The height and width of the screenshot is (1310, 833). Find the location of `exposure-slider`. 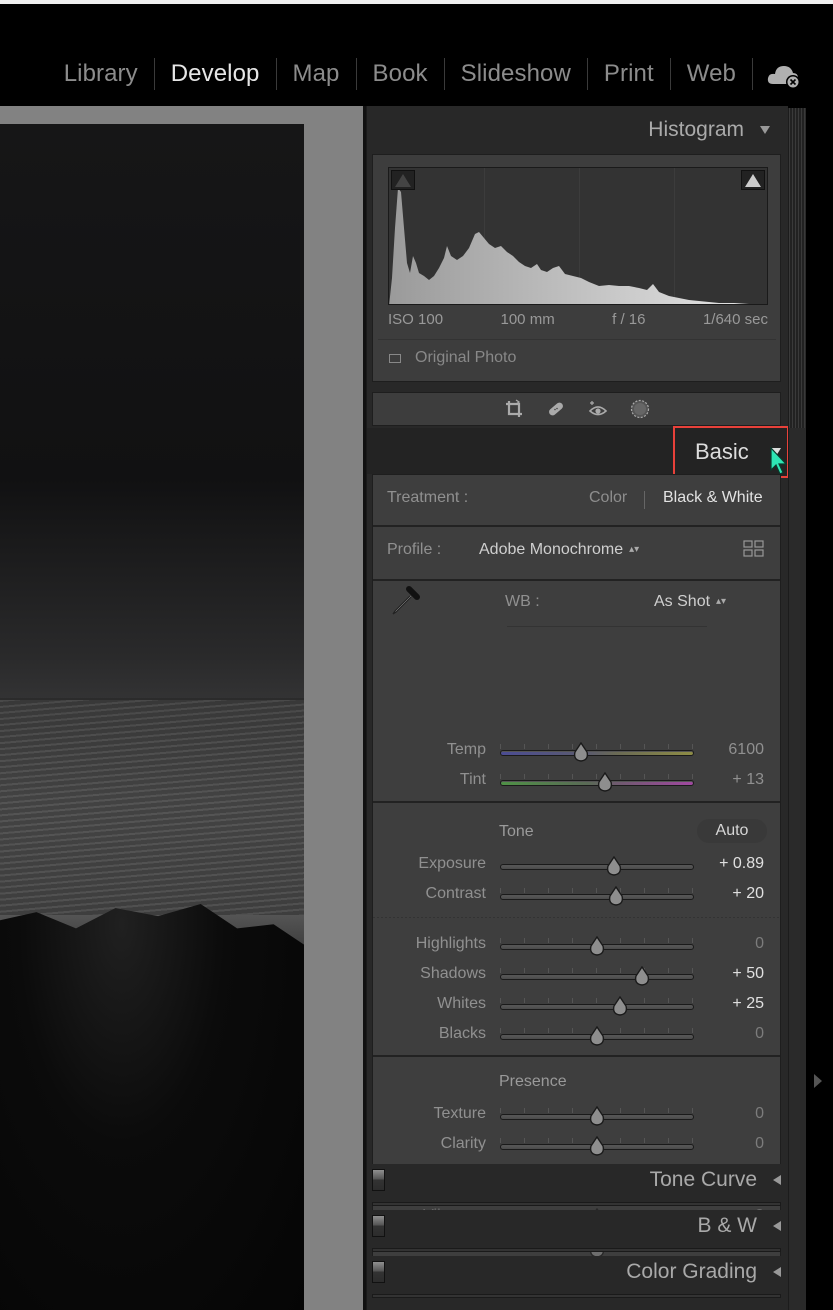

exposure-slider is located at coordinates (597, 867).